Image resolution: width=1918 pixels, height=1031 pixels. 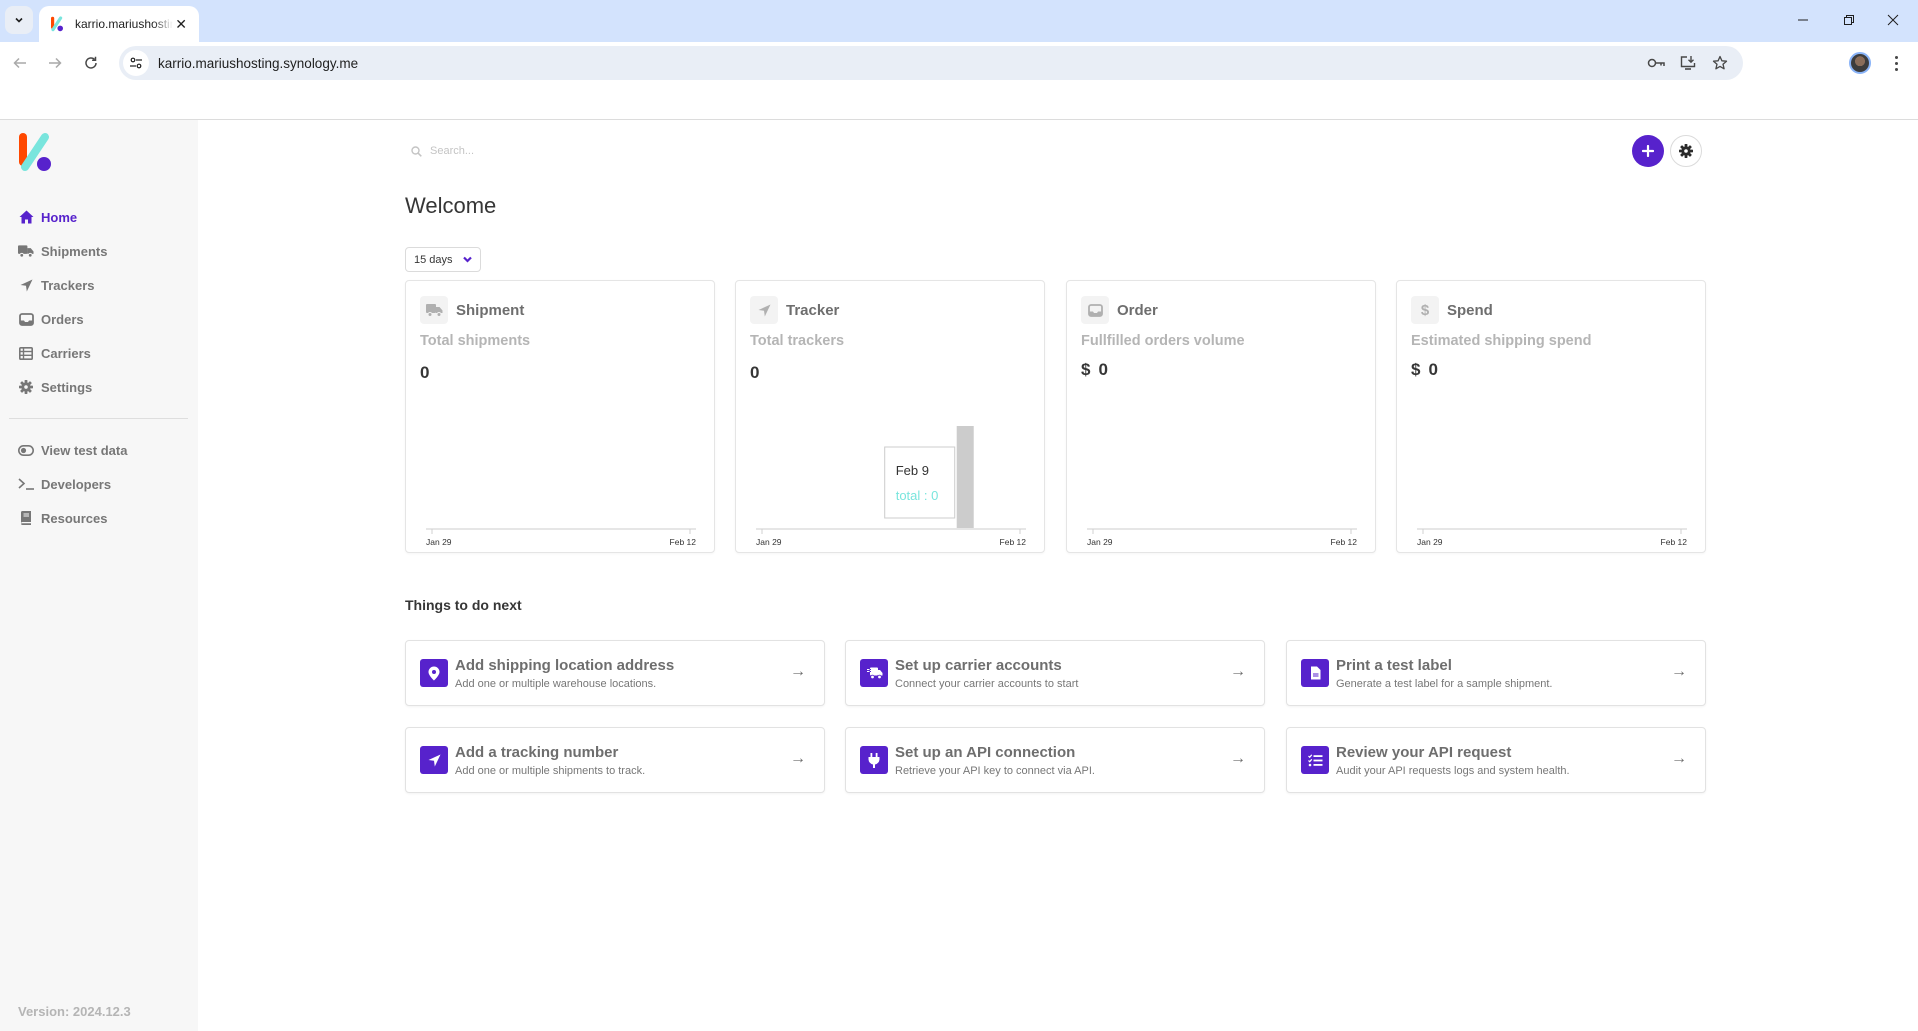 I want to click on task-description: Add one or multiple shipments to track., so click(x=550, y=770).